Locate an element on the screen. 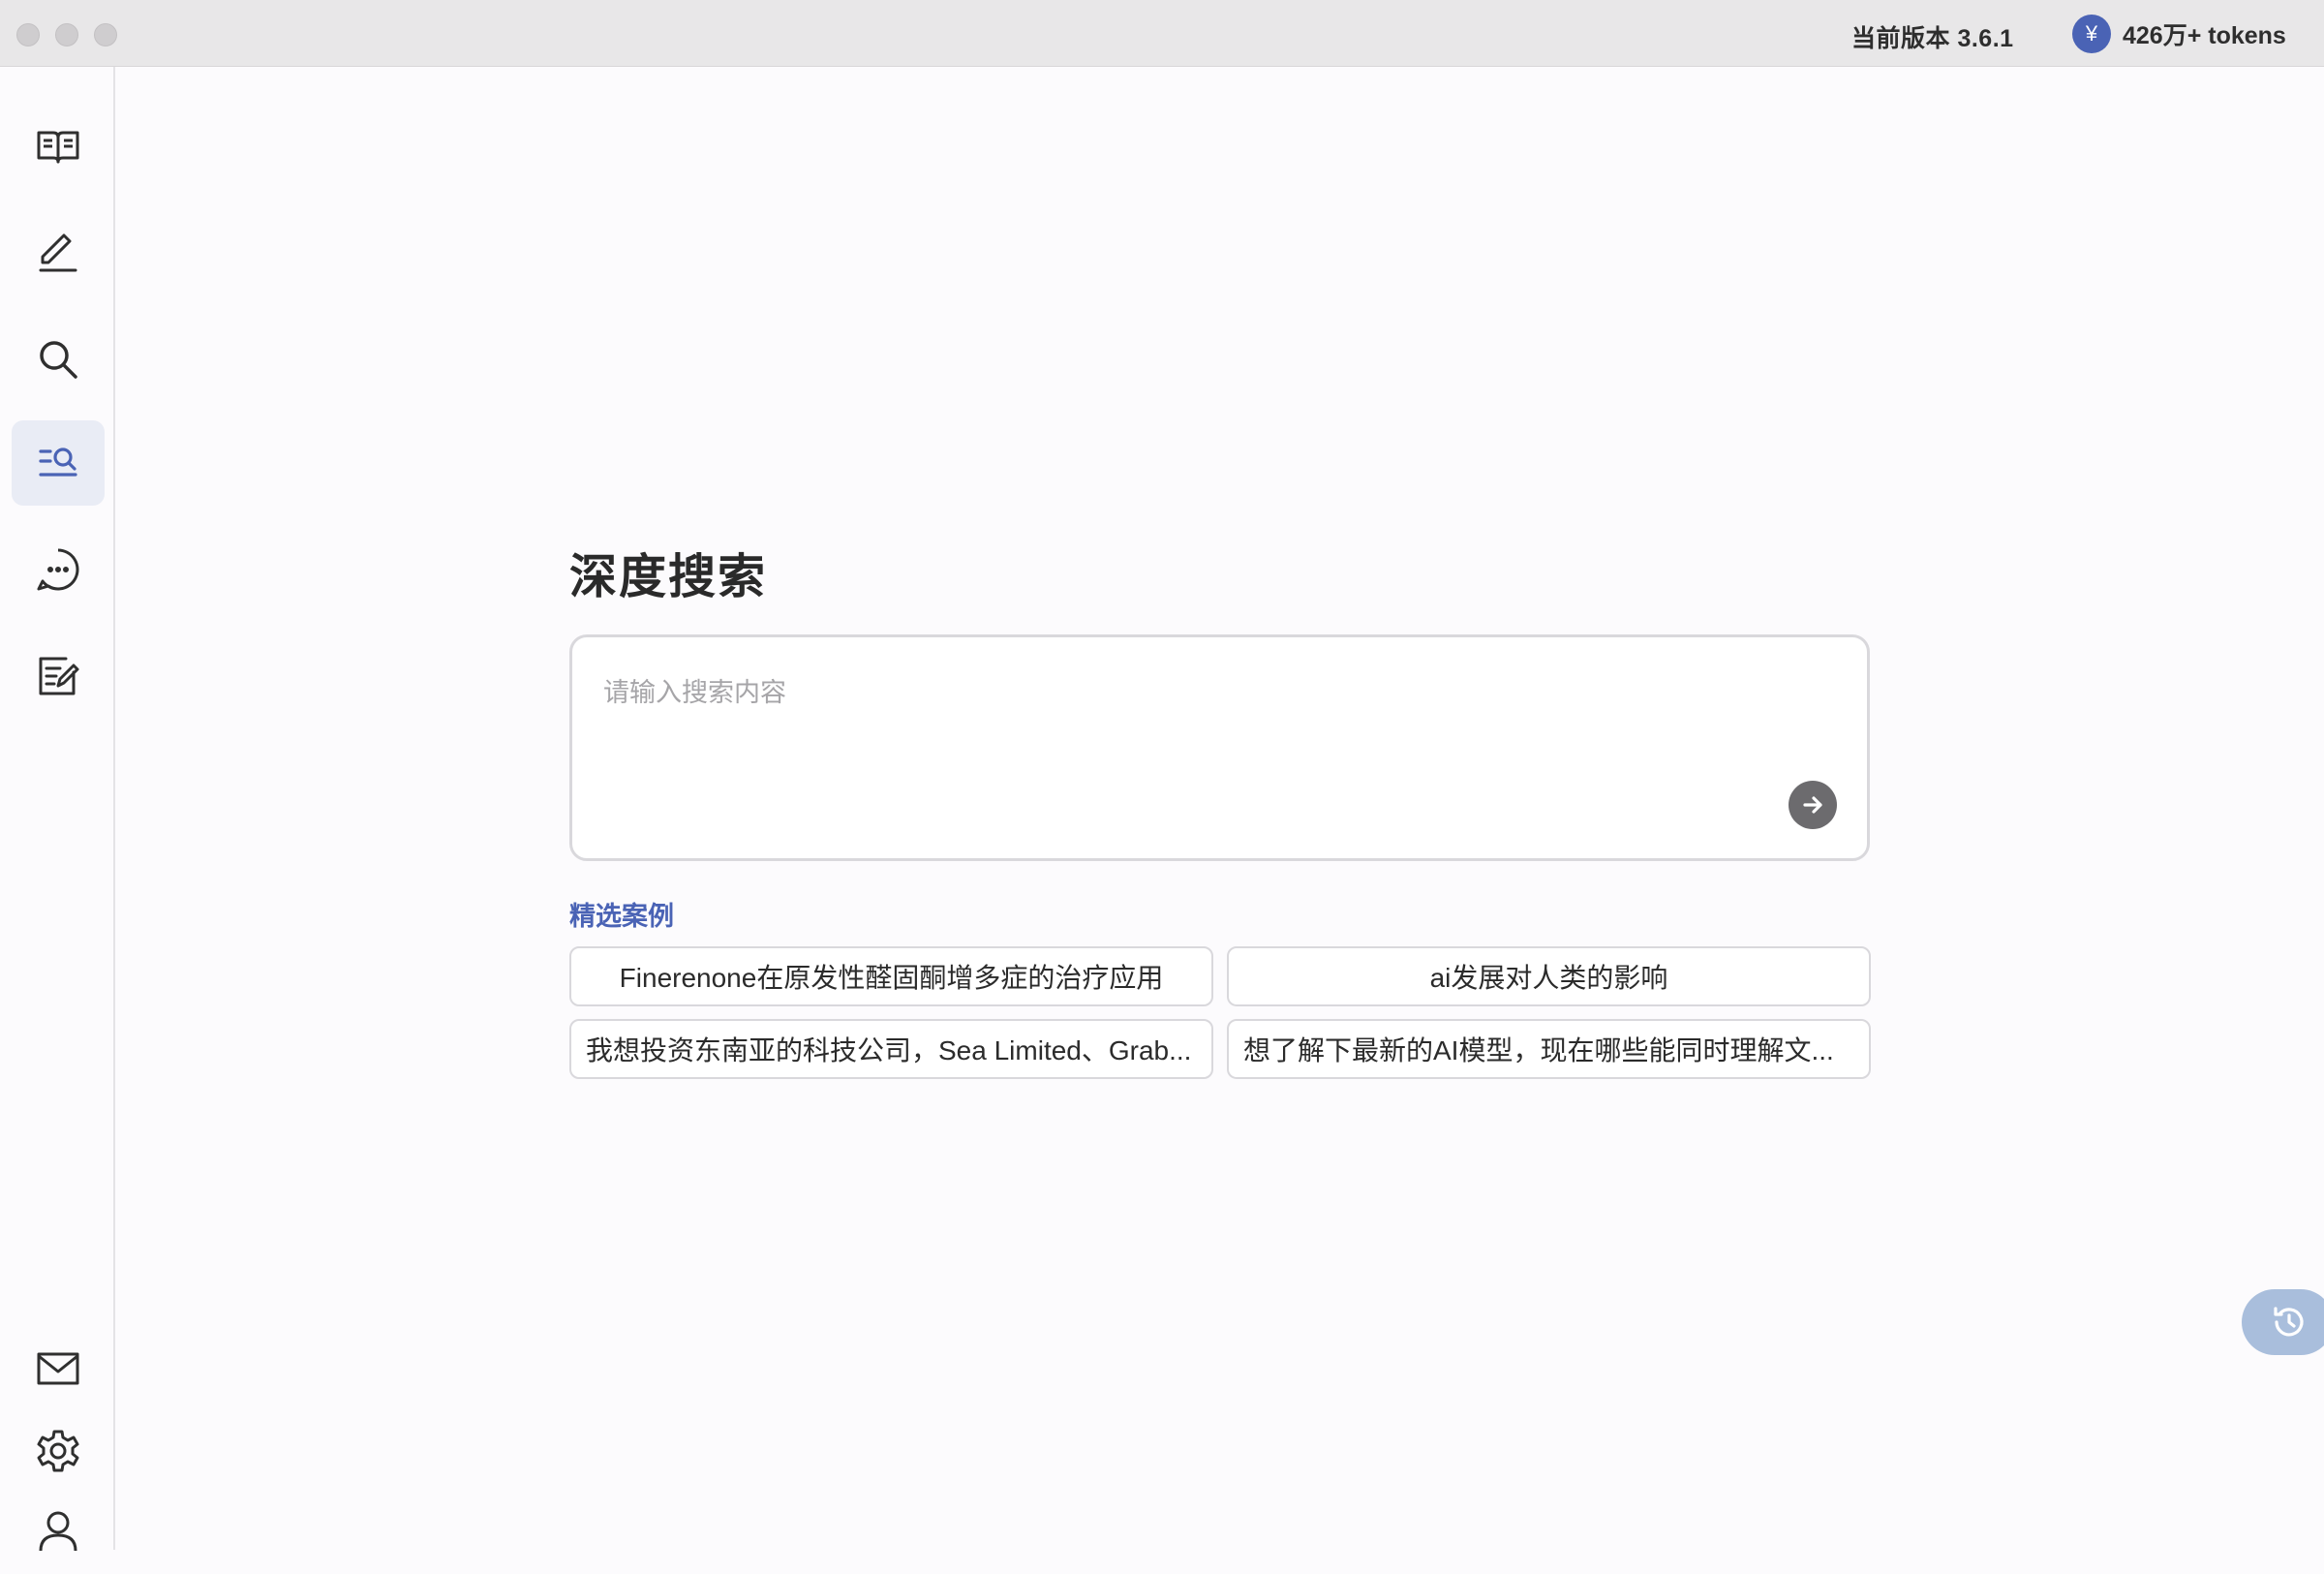 This screenshot has width=2324, height=1574. arrow-right-icon is located at coordinates (1812, 805).